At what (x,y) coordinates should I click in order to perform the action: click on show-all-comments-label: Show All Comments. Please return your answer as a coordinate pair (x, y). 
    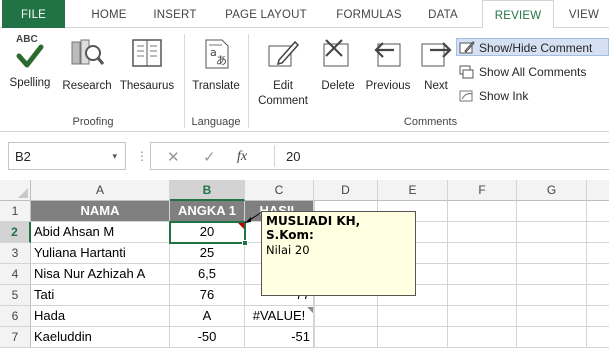
    Looking at the image, I should click on (533, 72).